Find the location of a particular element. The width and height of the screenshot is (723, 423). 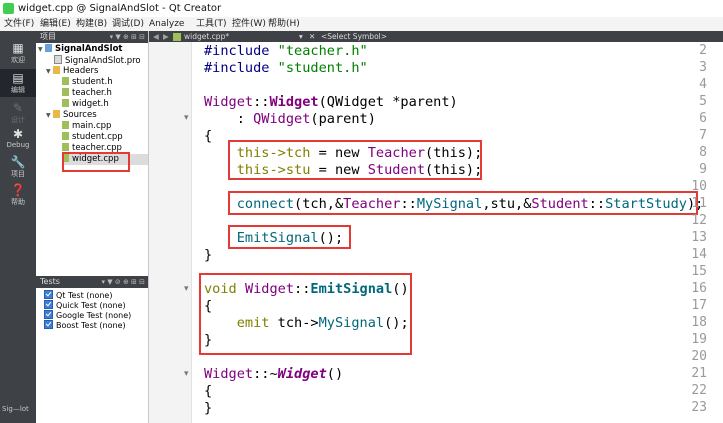

tree-item-project: ▼ SignalAndSlot is located at coordinates (80, 49).